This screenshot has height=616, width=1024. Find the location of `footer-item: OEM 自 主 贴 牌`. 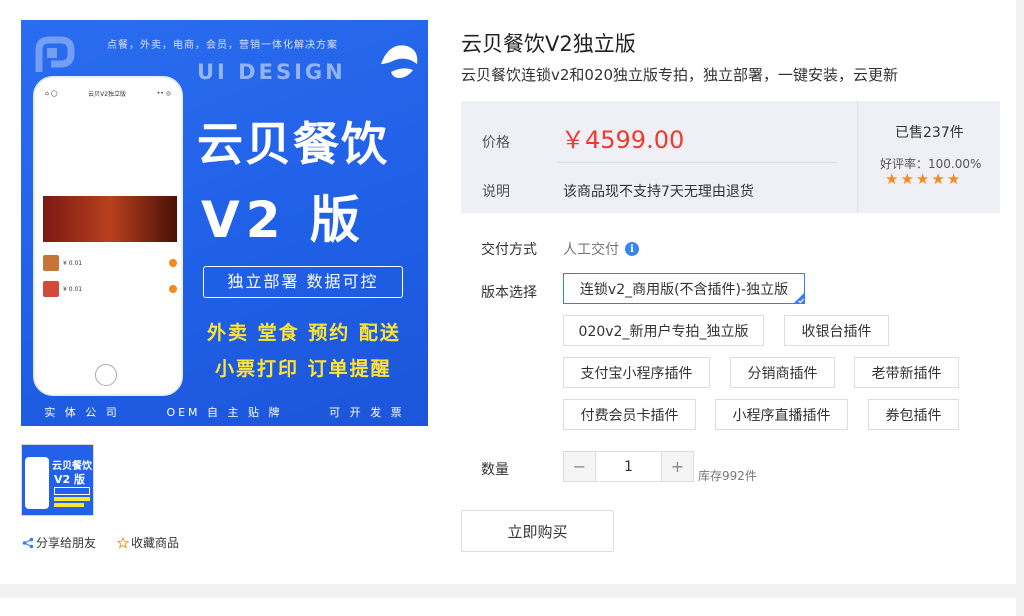

footer-item: OEM 自 主 贴 牌 is located at coordinates (224, 412).